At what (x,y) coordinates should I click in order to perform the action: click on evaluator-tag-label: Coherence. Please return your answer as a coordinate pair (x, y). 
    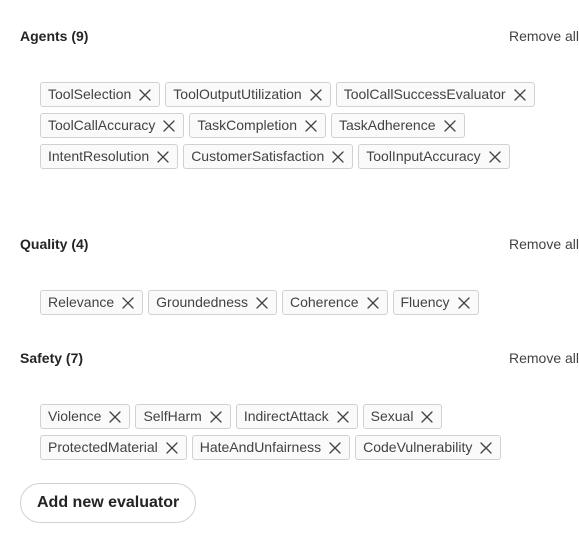
    Looking at the image, I should click on (324, 302).